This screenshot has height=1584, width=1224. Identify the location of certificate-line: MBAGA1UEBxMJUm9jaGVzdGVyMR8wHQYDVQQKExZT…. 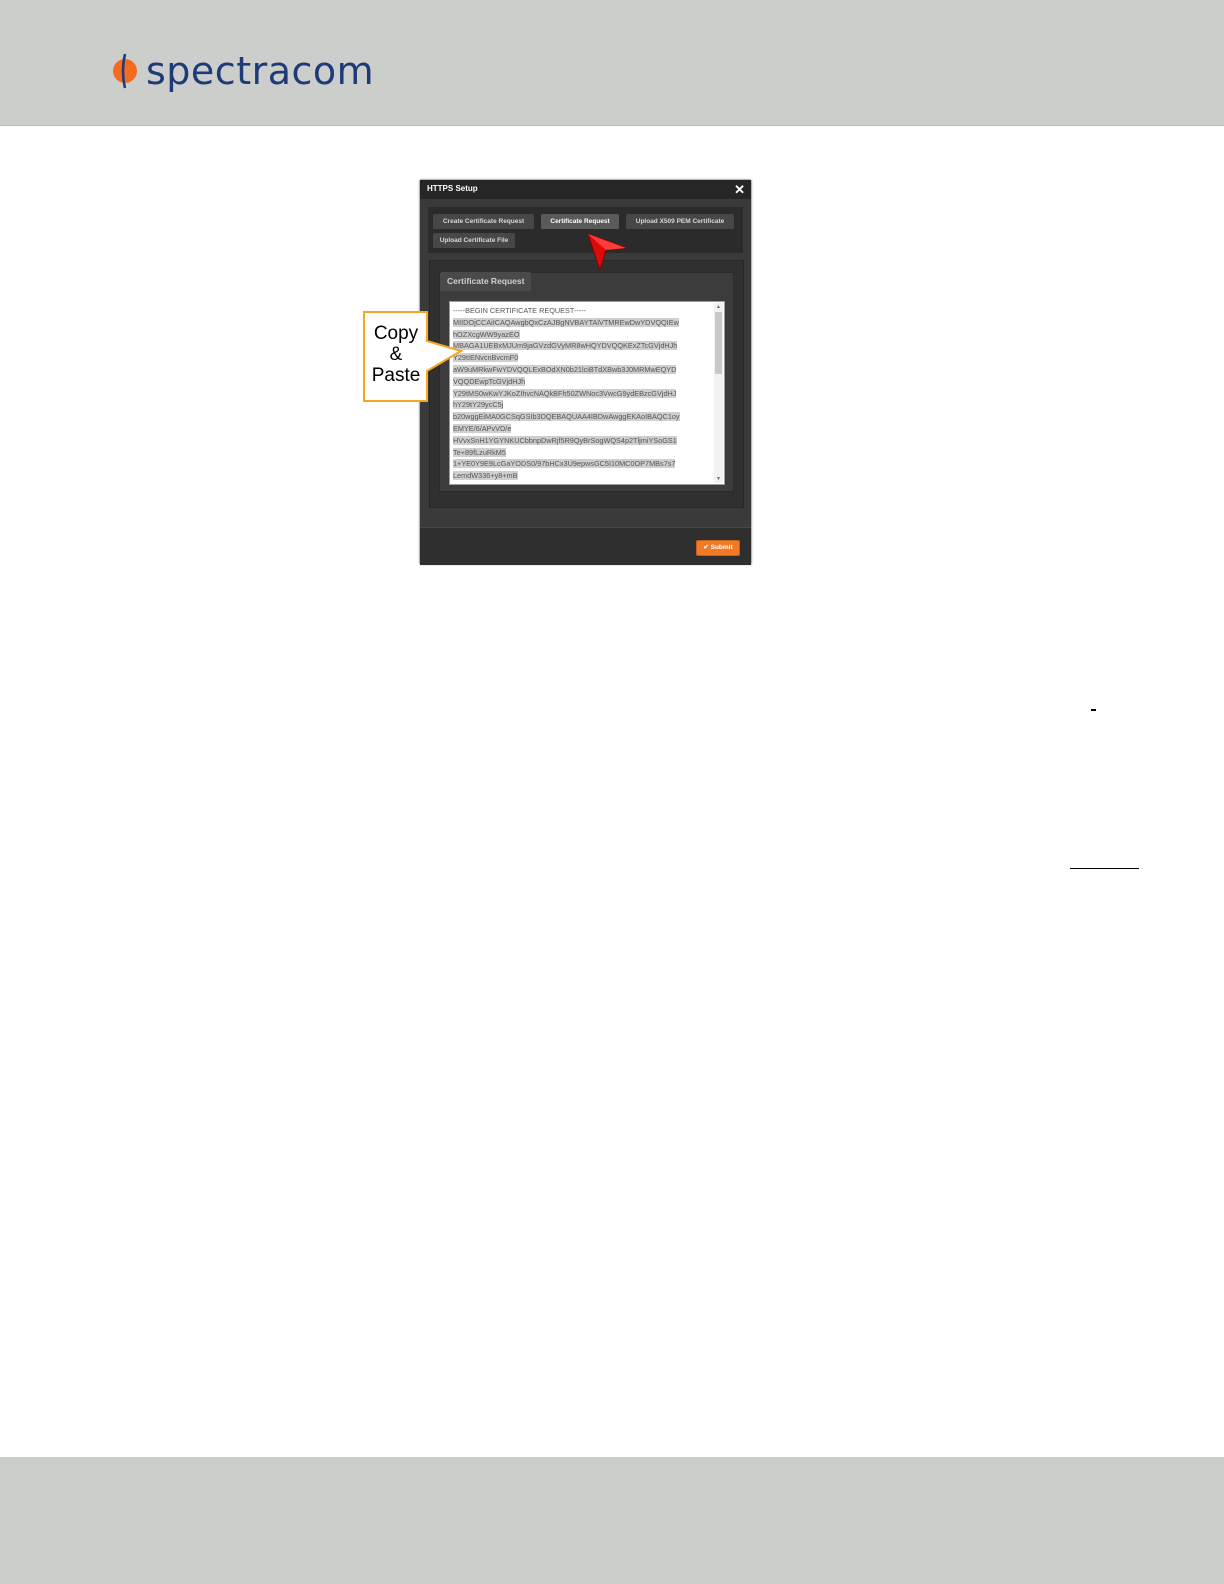
(565, 346).